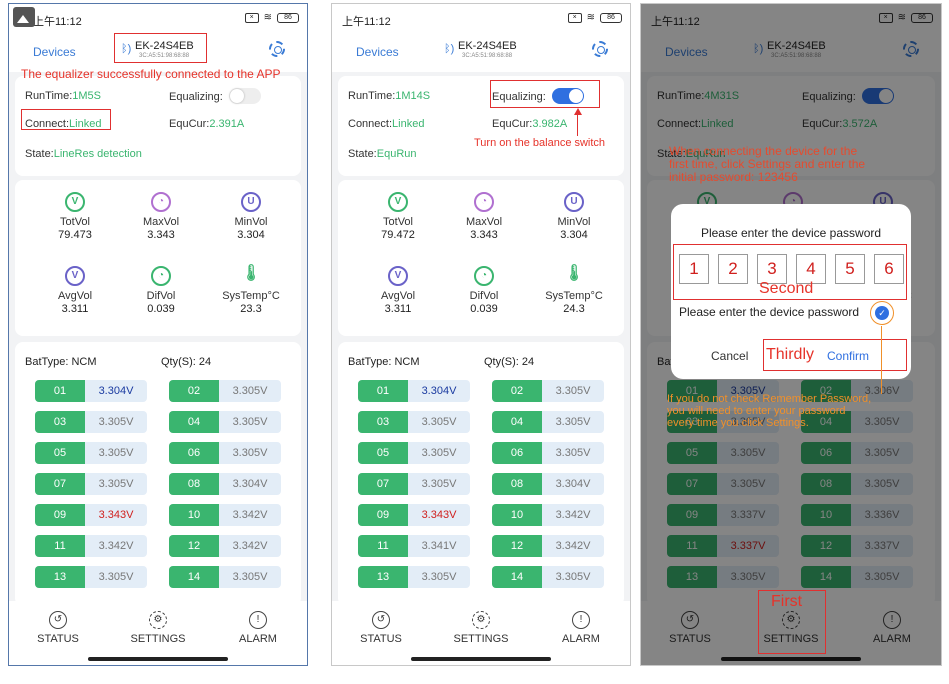  Describe the element at coordinates (769, 312) in the screenshot. I see `remember-label: Please enter the device password` at that location.